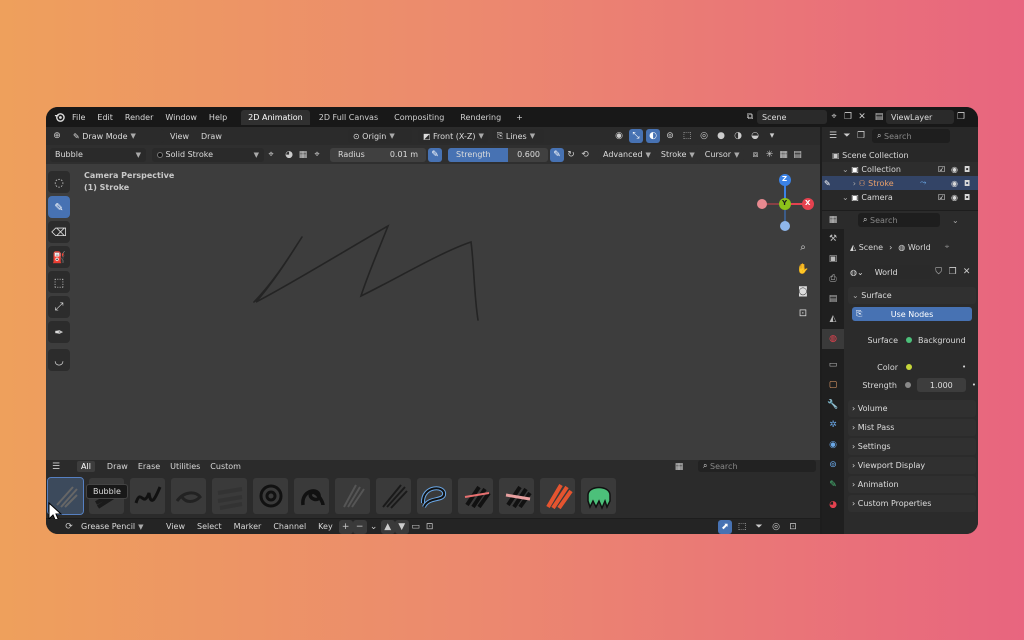 The width and height of the screenshot is (1024, 640). I want to click on layers-icon: ▤, so click(797, 155).